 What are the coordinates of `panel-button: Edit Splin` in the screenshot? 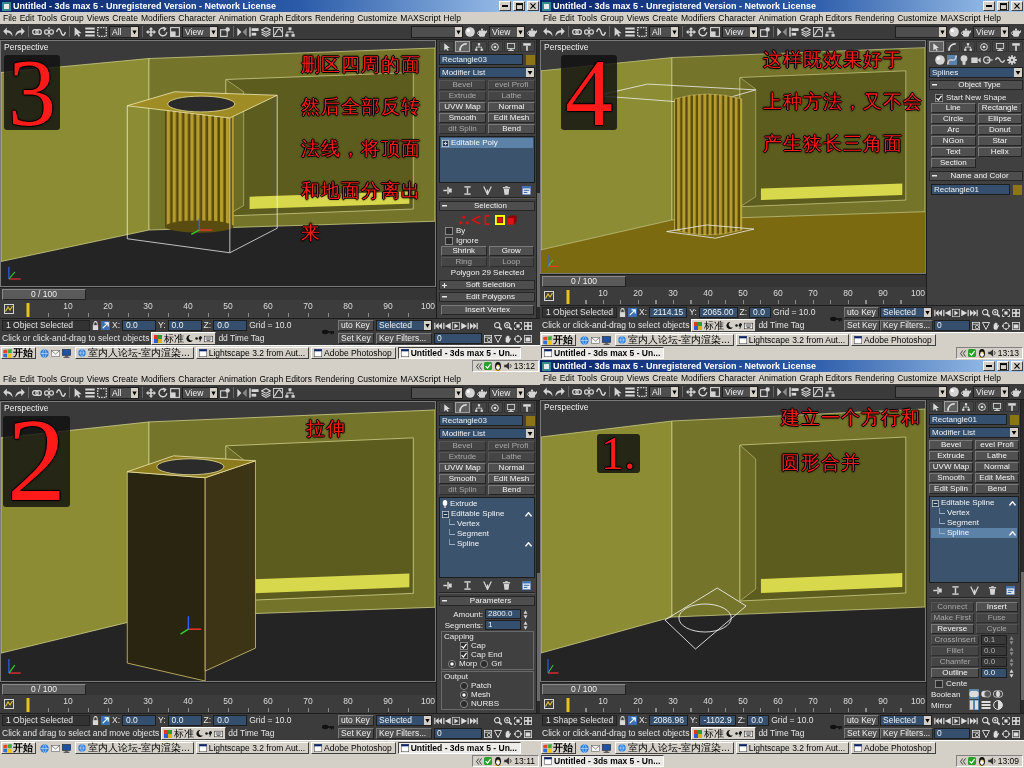 It's located at (951, 489).